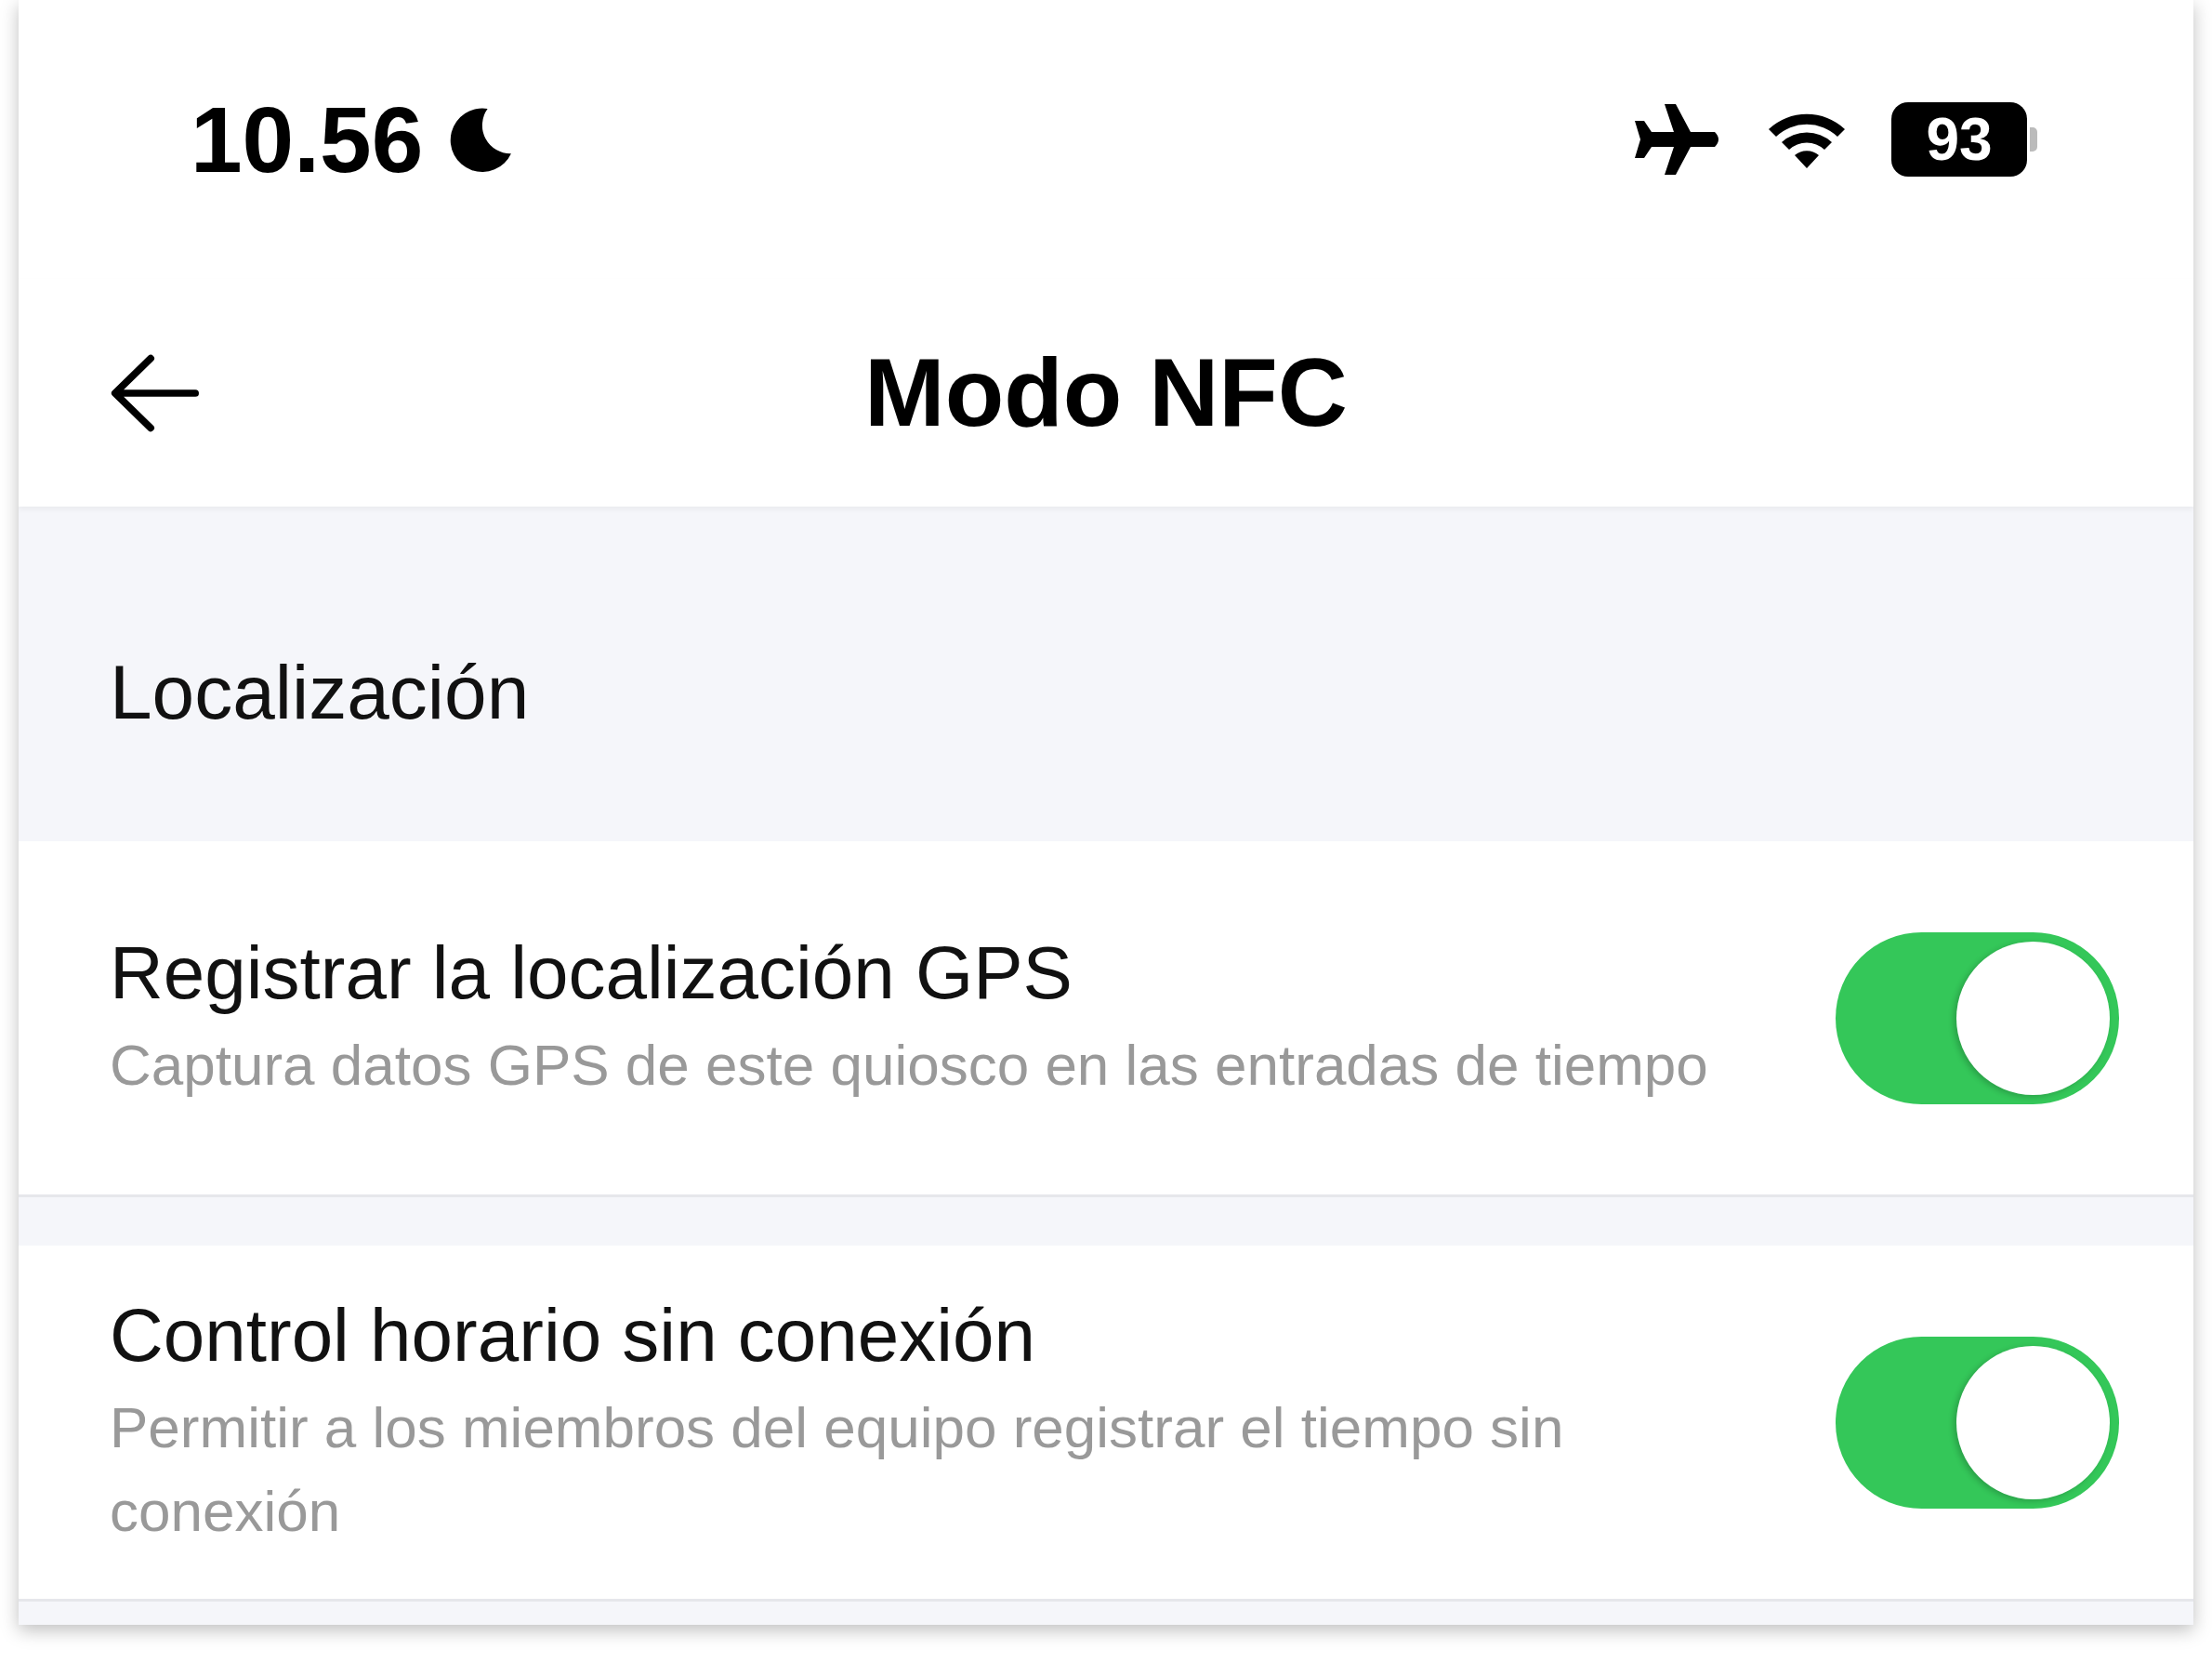 The height and width of the screenshot is (1662, 2212). What do you see at coordinates (591, 973) in the screenshot?
I see `setting-title: Registrar la localización GPS` at bounding box center [591, 973].